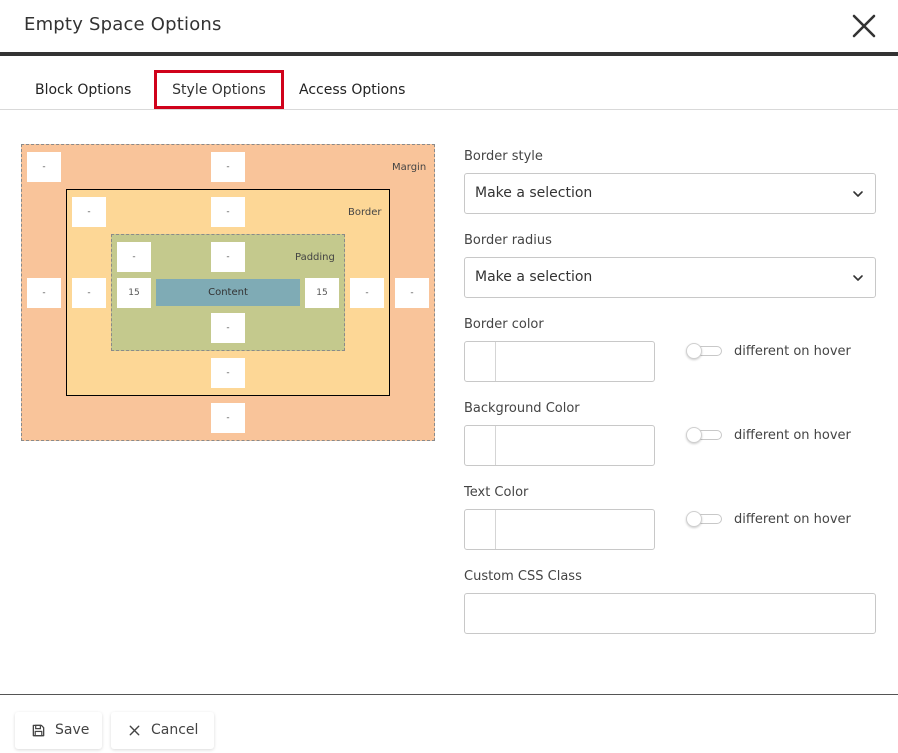 This screenshot has height=753, width=898. I want to click on background-color-hover-label: different on hover, so click(792, 435).